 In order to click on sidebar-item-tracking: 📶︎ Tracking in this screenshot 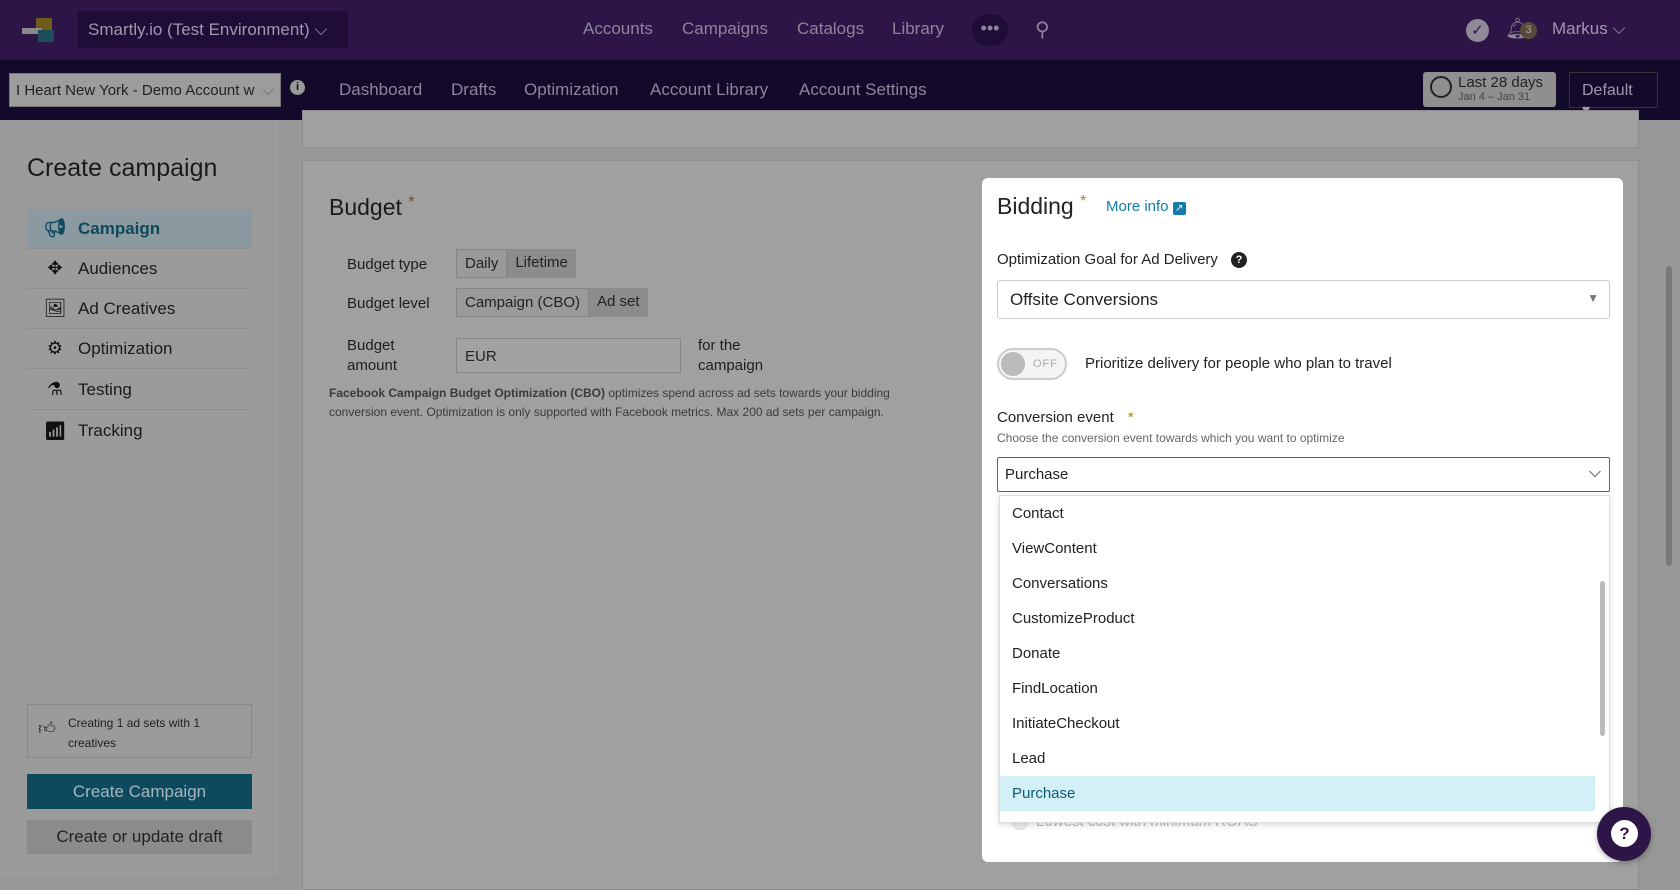, I will do `click(139, 431)`.